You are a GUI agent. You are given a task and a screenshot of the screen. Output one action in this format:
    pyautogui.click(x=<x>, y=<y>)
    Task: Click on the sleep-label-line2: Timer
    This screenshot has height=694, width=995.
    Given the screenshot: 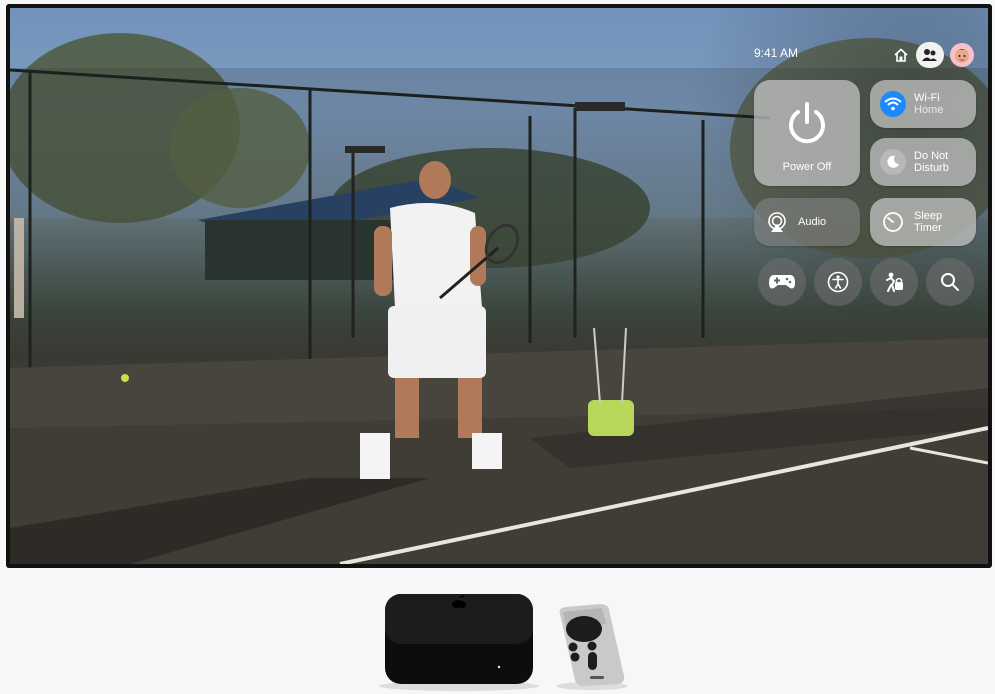 What is the action you would take?
    pyautogui.click(x=928, y=228)
    